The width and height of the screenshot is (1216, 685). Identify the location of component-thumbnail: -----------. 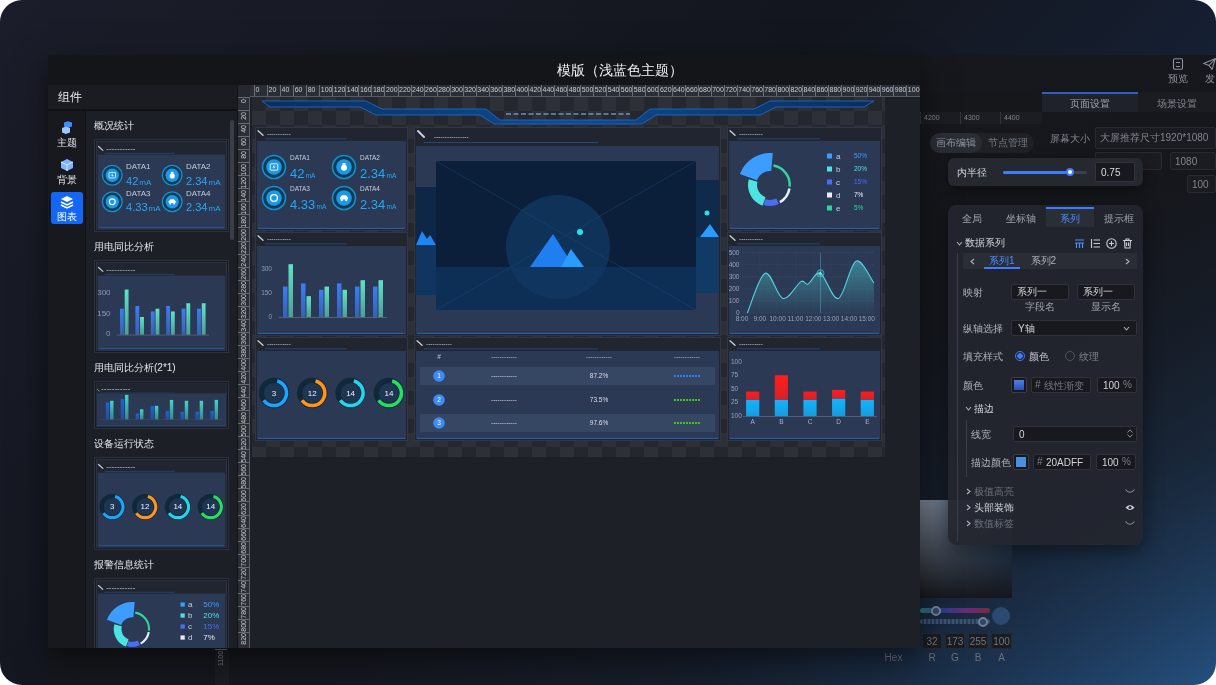
(161, 405).